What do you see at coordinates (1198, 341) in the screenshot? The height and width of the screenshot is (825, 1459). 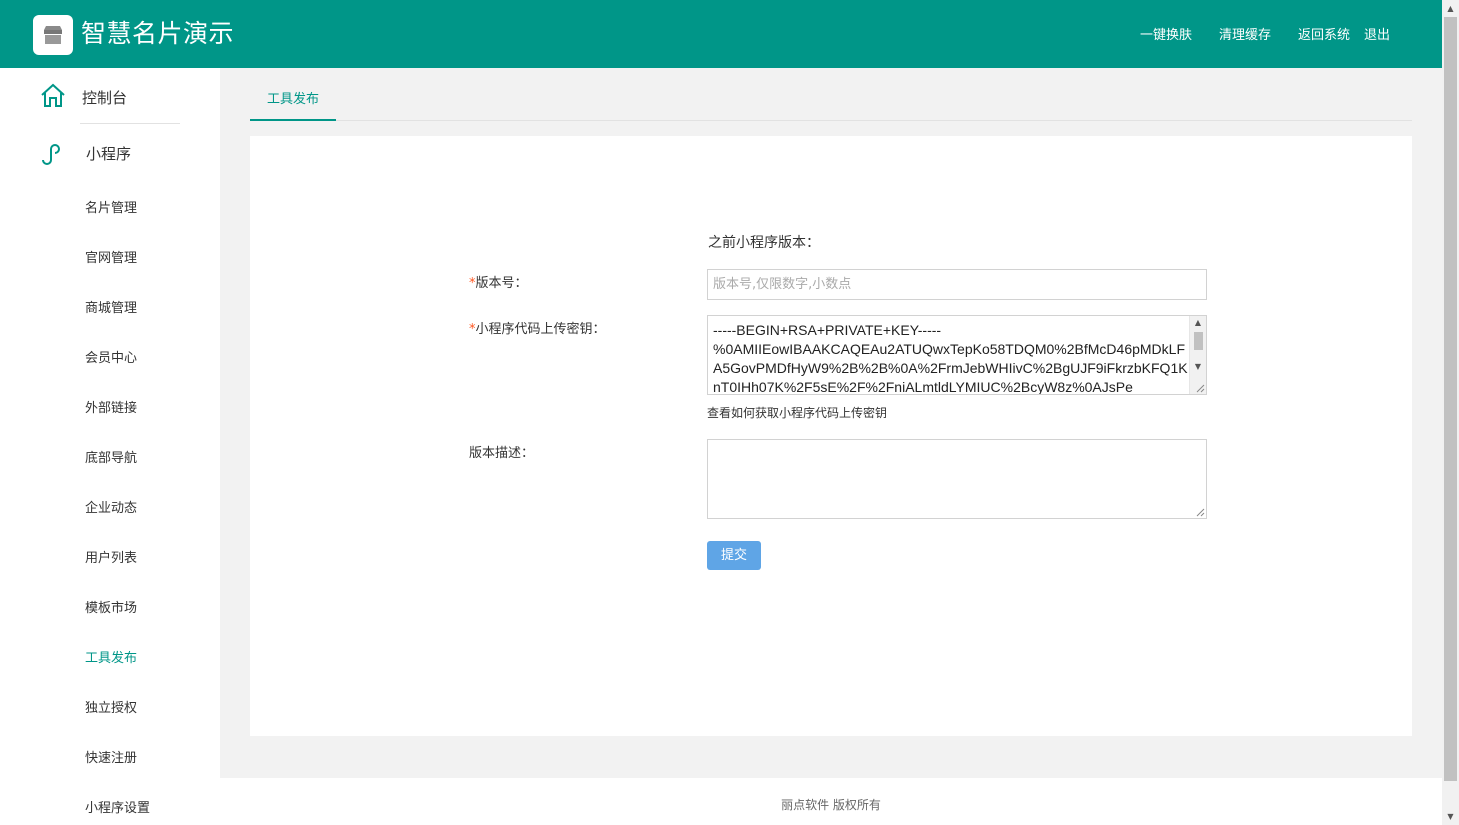 I see `scroll-thumb` at bounding box center [1198, 341].